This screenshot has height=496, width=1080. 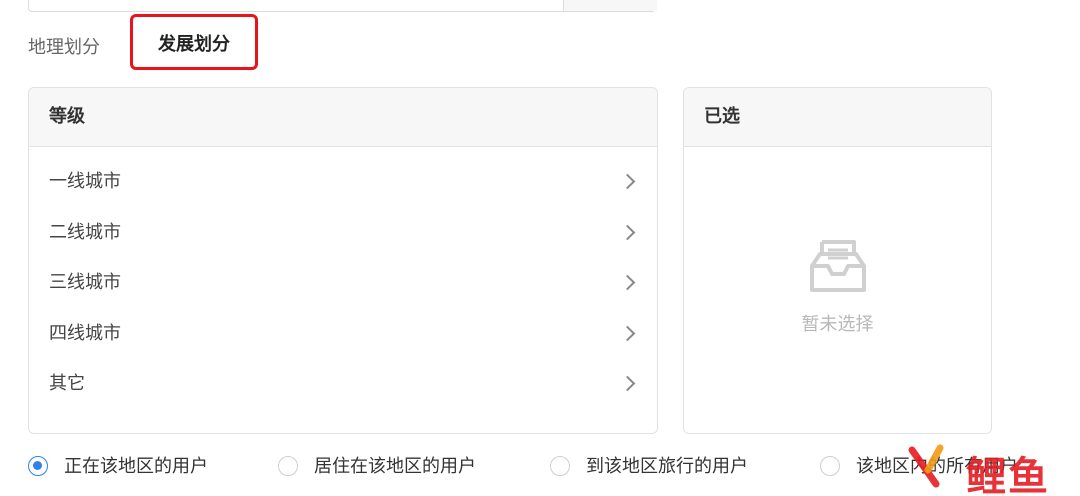 What do you see at coordinates (1008, 475) in the screenshot?
I see `watermark-text: 鲤鱼` at bounding box center [1008, 475].